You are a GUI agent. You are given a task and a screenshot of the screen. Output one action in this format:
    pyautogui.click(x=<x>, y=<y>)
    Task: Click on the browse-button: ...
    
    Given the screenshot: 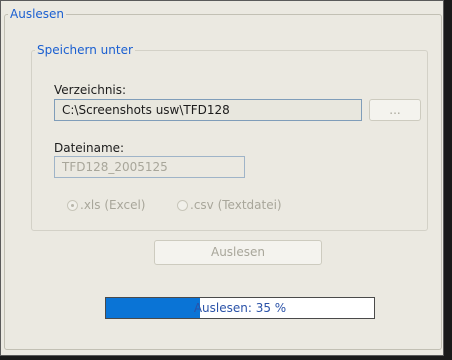 What is the action you would take?
    pyautogui.click(x=395, y=110)
    